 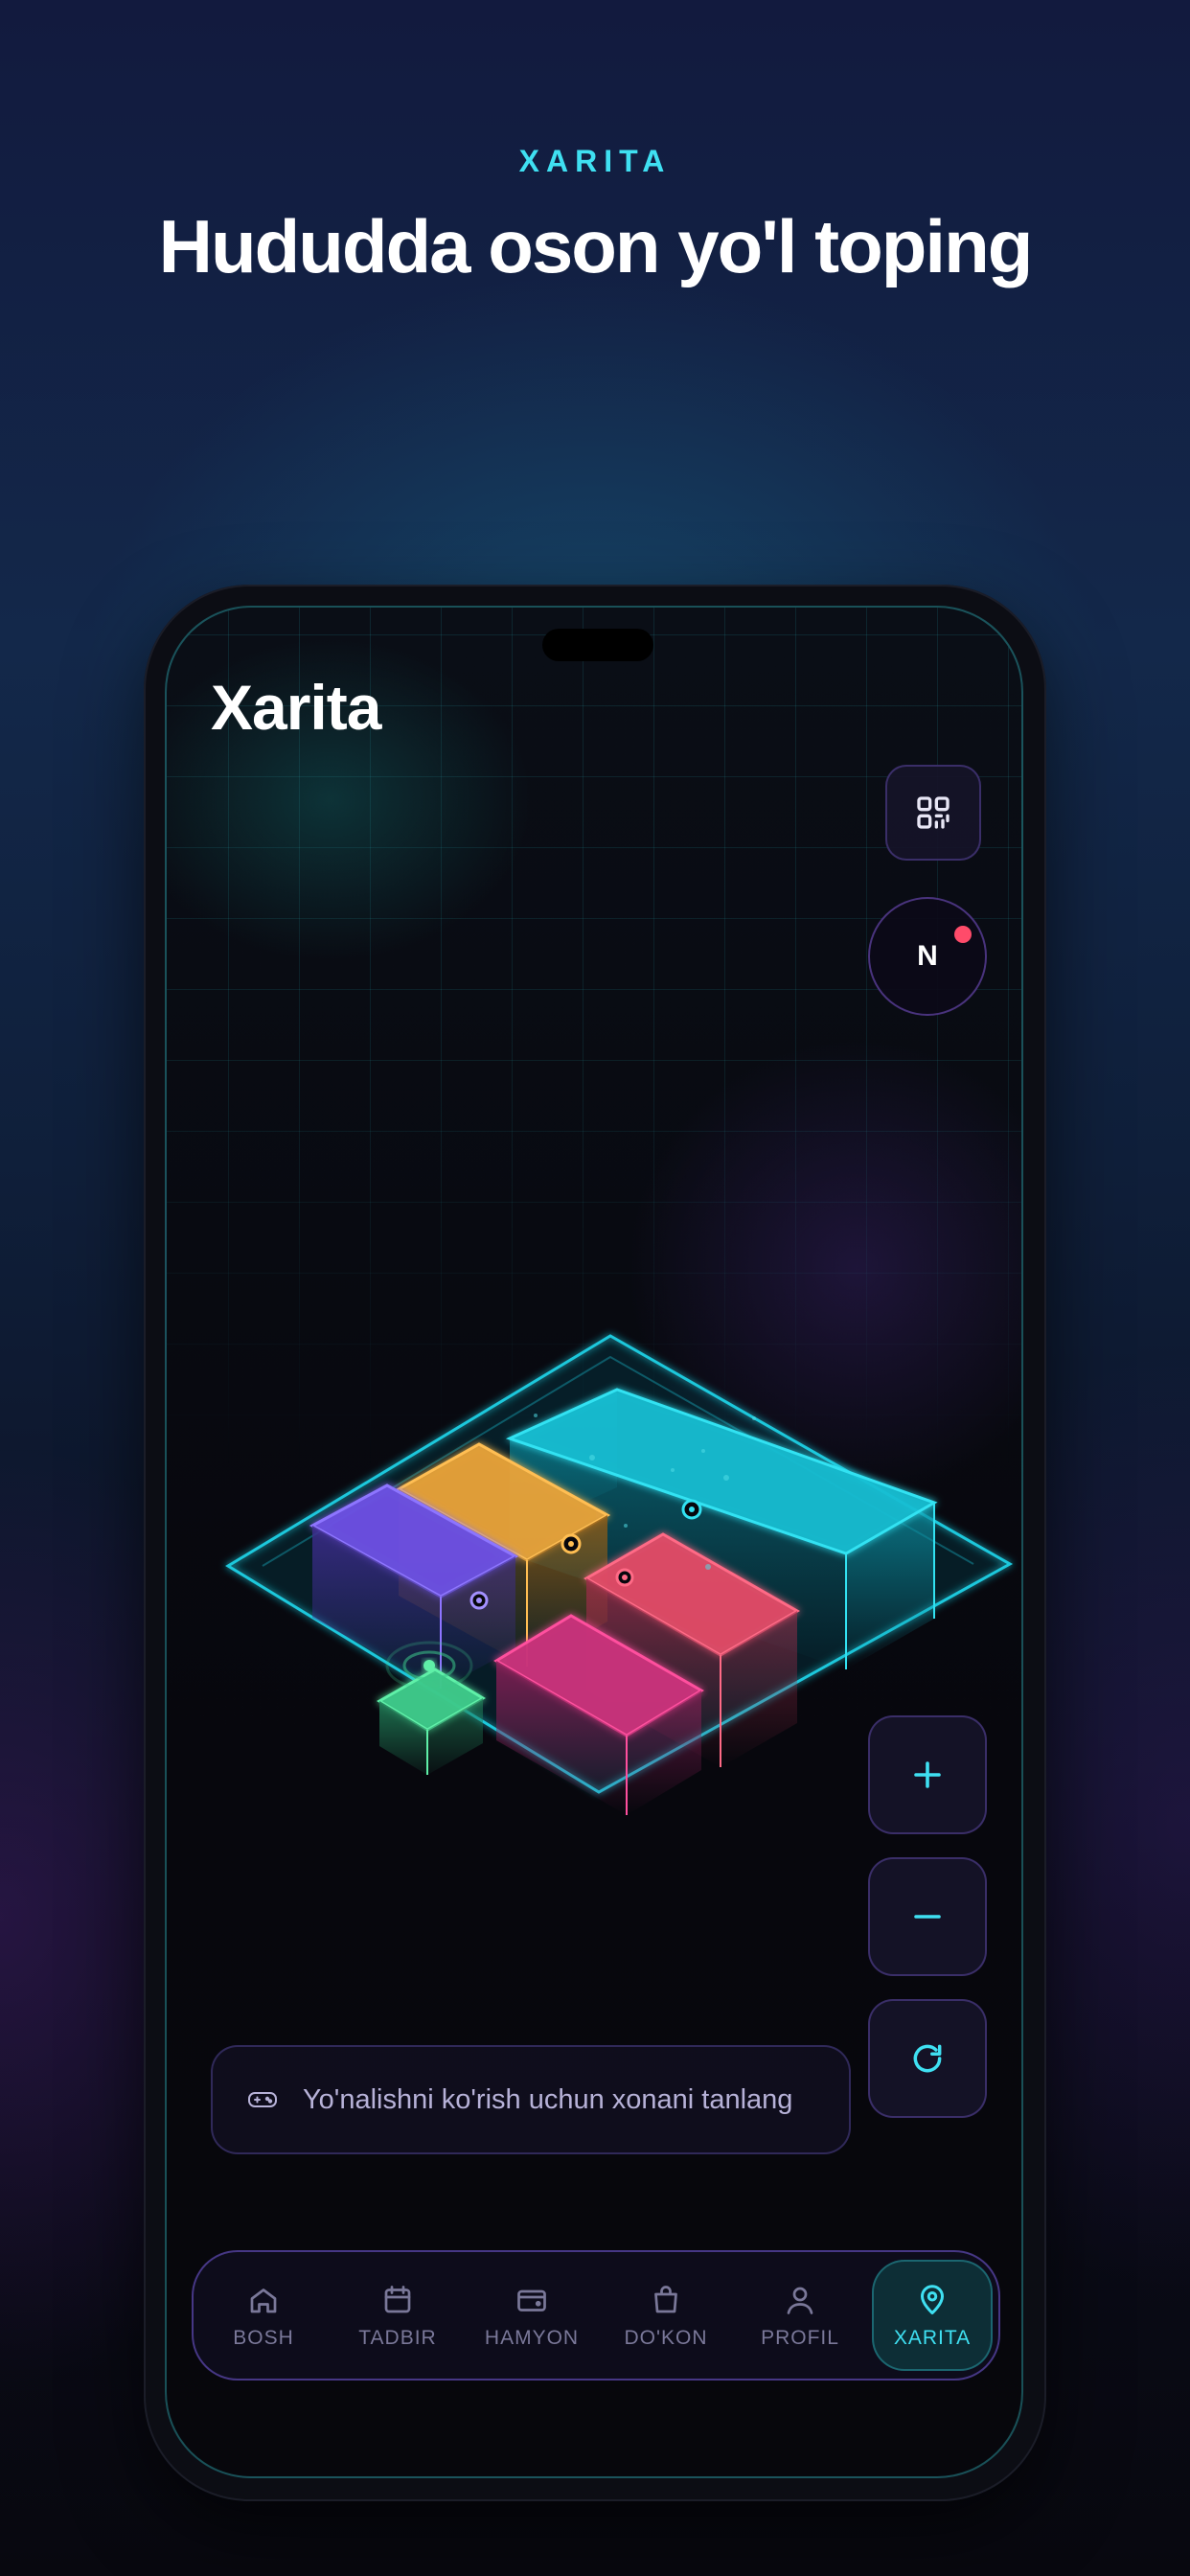 What do you see at coordinates (532, 2300) in the screenshot?
I see `wallet-icon` at bounding box center [532, 2300].